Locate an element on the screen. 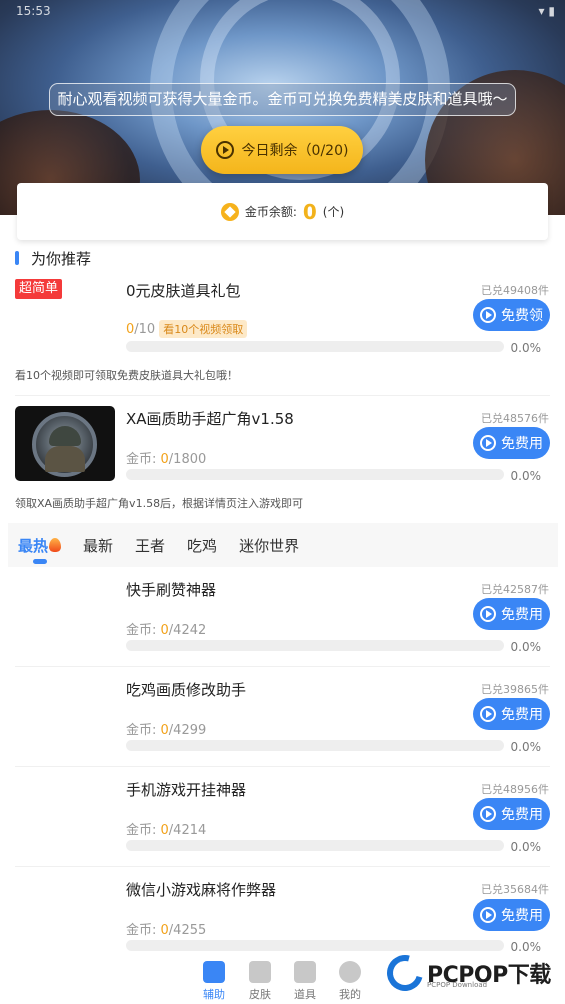  watch-video-button: 今日剩余（0/20) is located at coordinates (282, 150).